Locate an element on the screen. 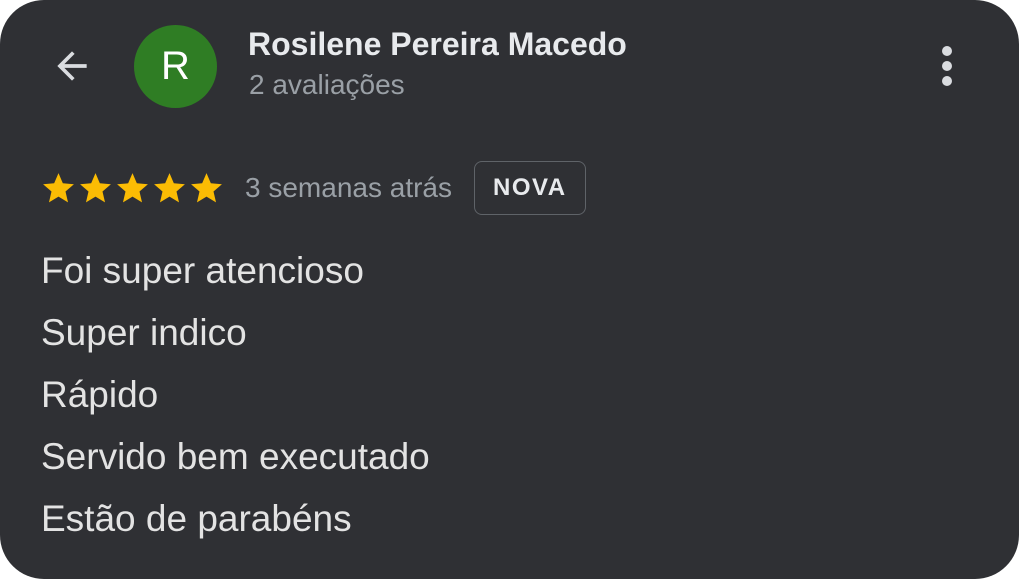 This screenshot has height=579, width=1019. review-date: 3 semanas atrás is located at coordinates (348, 187).